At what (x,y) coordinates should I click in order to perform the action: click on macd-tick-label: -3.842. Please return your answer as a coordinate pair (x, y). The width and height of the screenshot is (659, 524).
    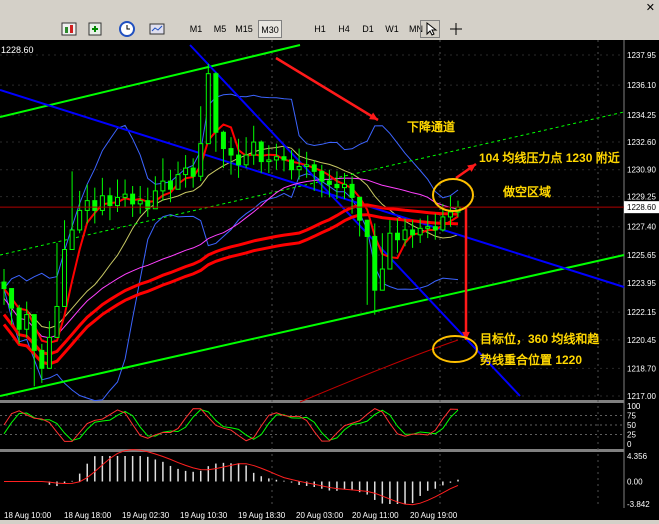
    Looking at the image, I should click on (638, 504).